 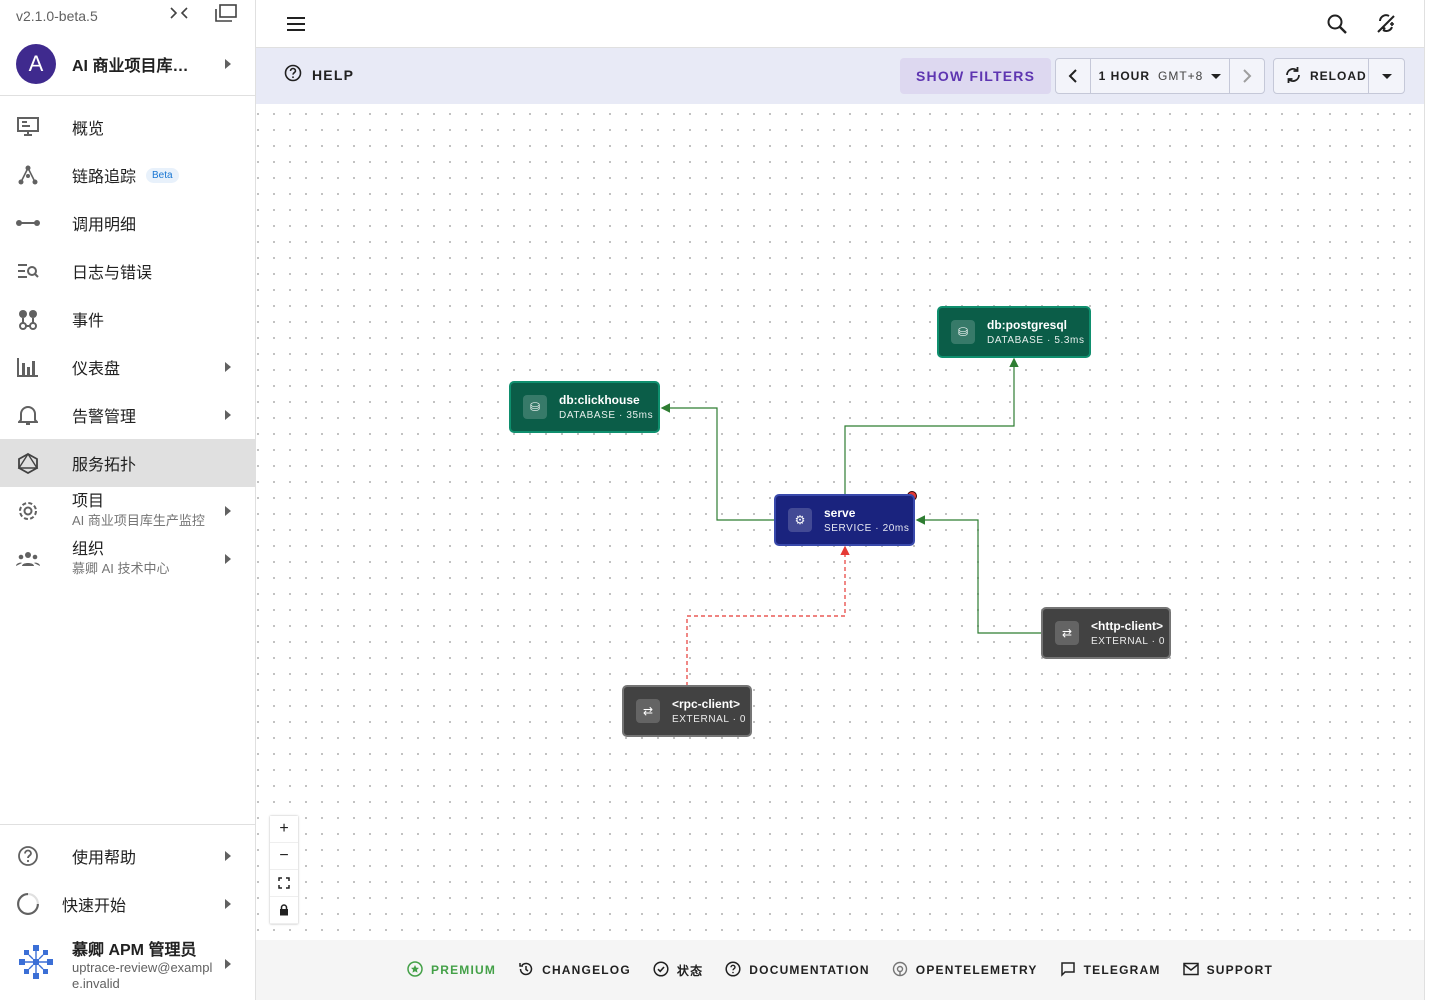 I want to click on minus-icon: −, so click(x=284, y=855).